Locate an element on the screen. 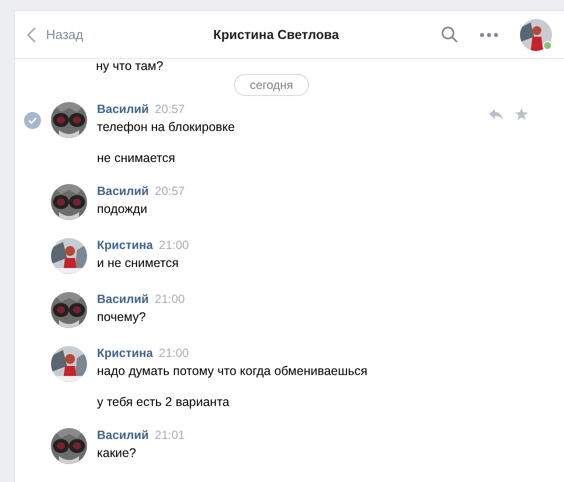  selected-check-icon is located at coordinates (32, 120).